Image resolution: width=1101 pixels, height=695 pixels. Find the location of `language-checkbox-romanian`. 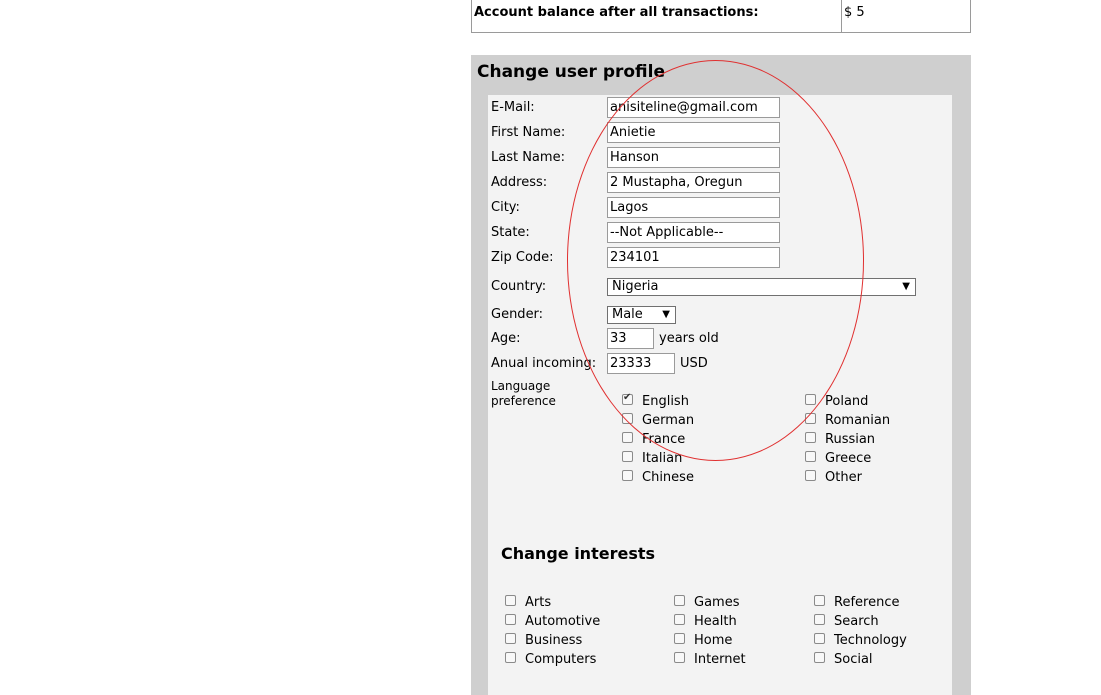

language-checkbox-romanian is located at coordinates (810, 418).